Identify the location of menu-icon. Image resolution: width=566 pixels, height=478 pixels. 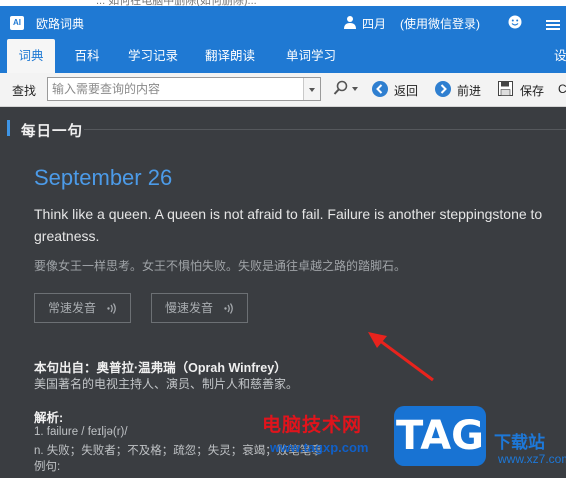
(553, 21).